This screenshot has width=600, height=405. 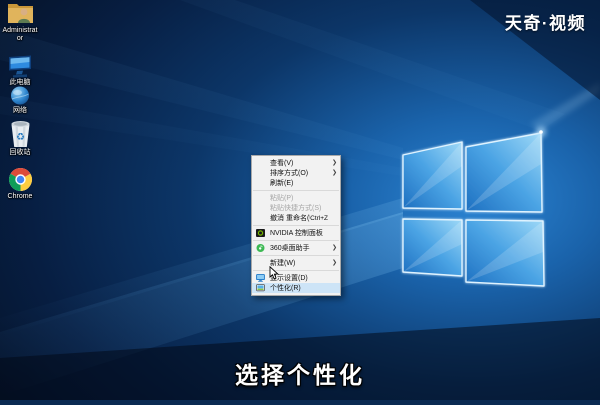 I want to click on desktop-icon-label: 回收站, so click(x=20, y=152).